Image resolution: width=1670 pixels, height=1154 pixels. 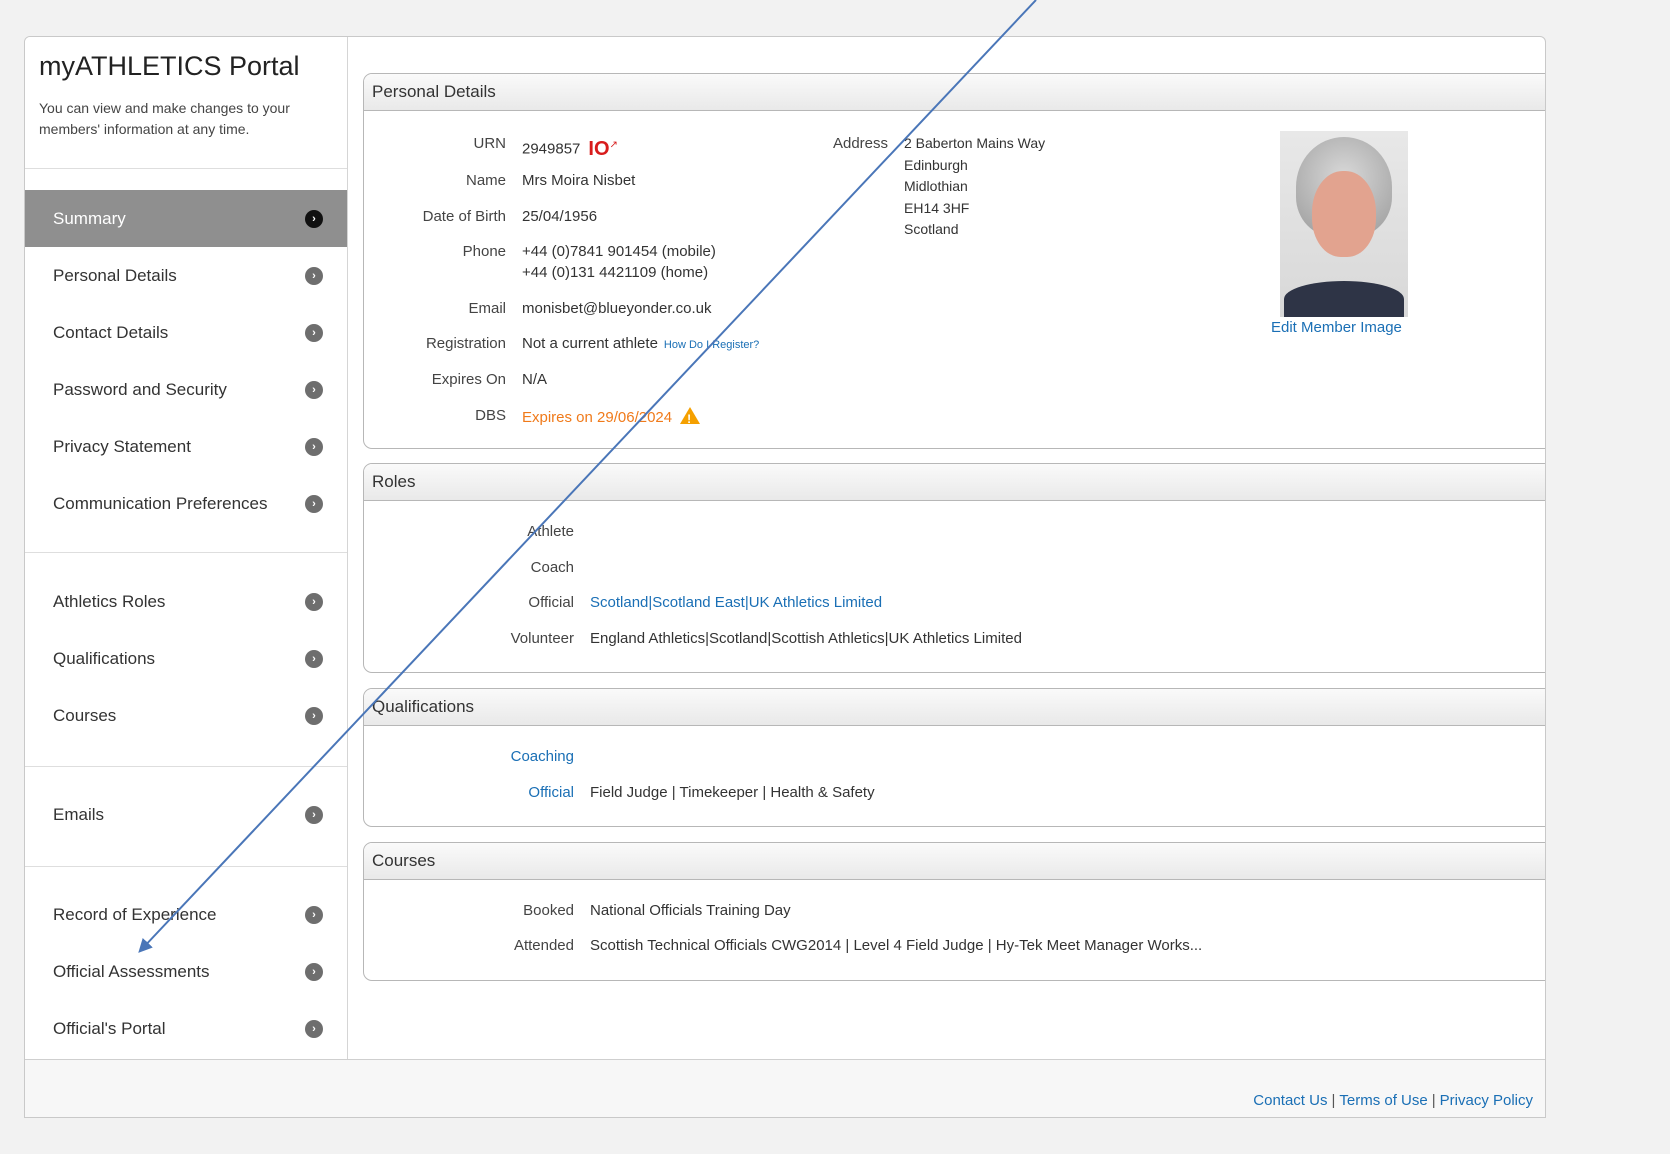 What do you see at coordinates (109, 601) in the screenshot?
I see `sidebar-item-label: Athletics Roles` at bounding box center [109, 601].